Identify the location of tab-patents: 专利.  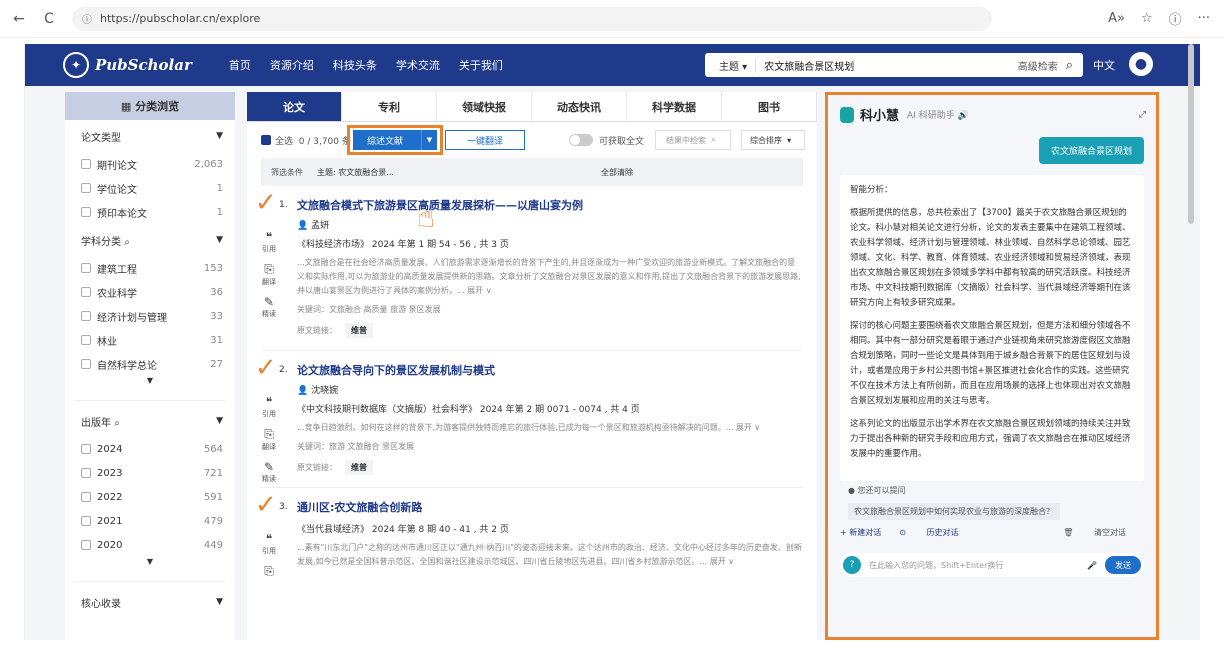
(389, 106).